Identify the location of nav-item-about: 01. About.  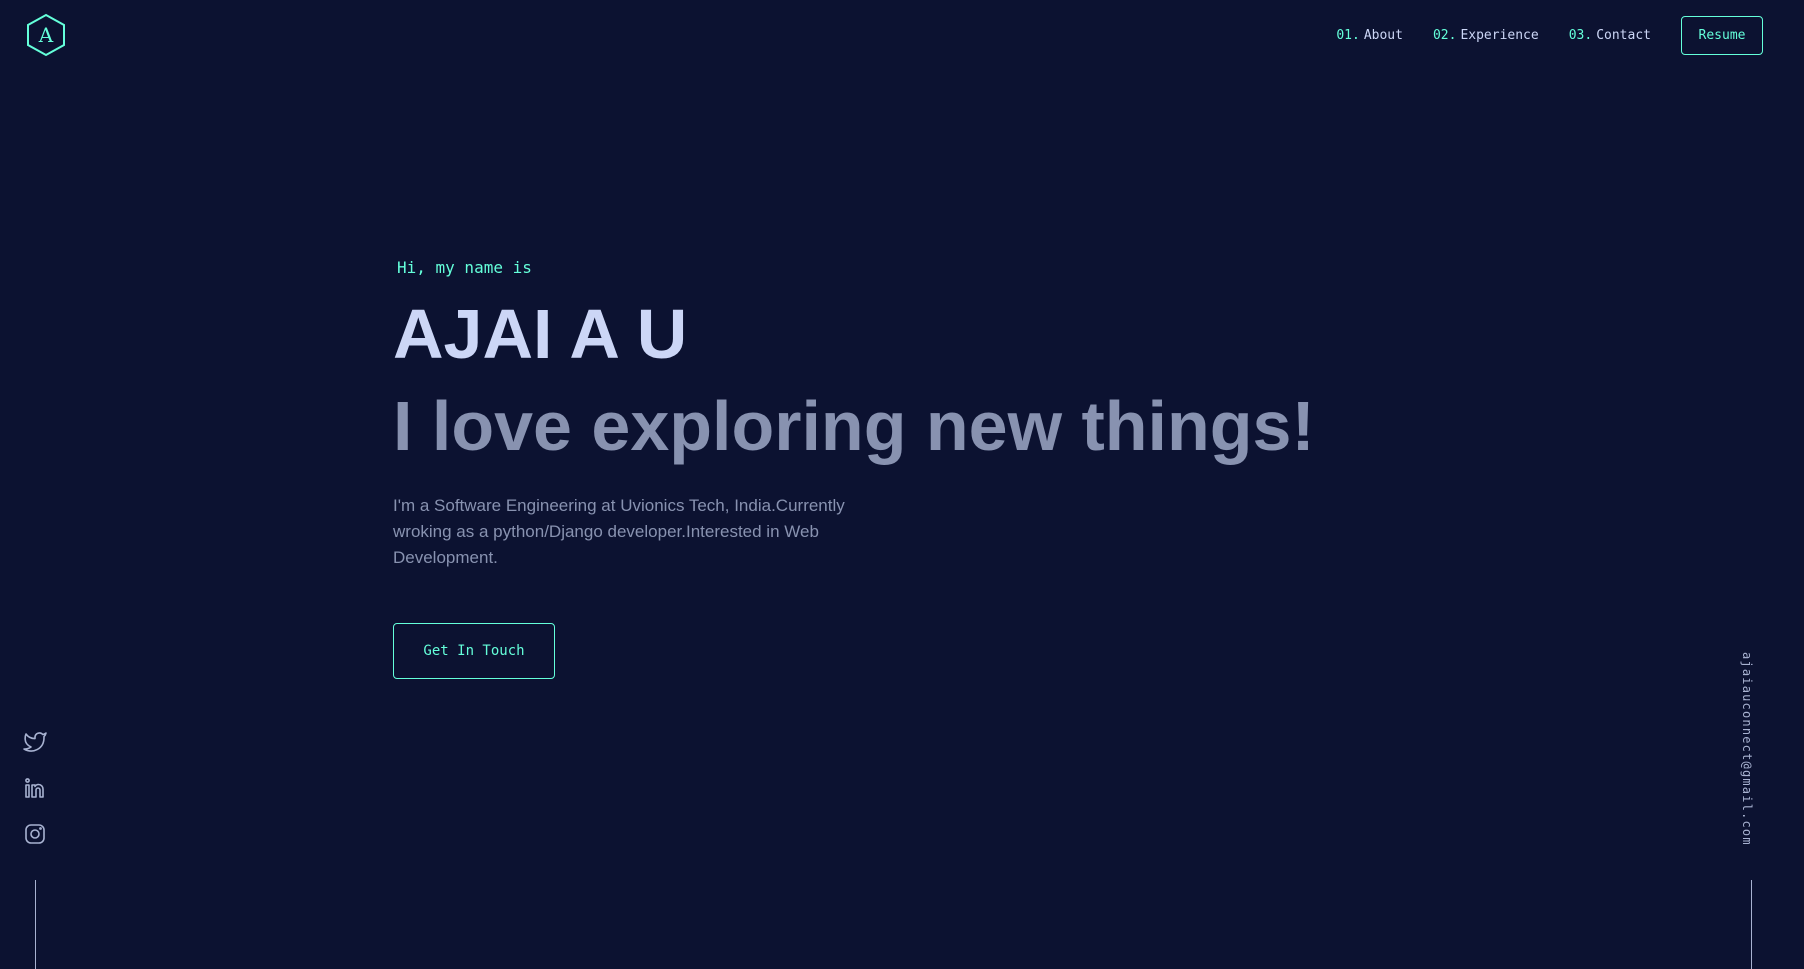
(1369, 35).